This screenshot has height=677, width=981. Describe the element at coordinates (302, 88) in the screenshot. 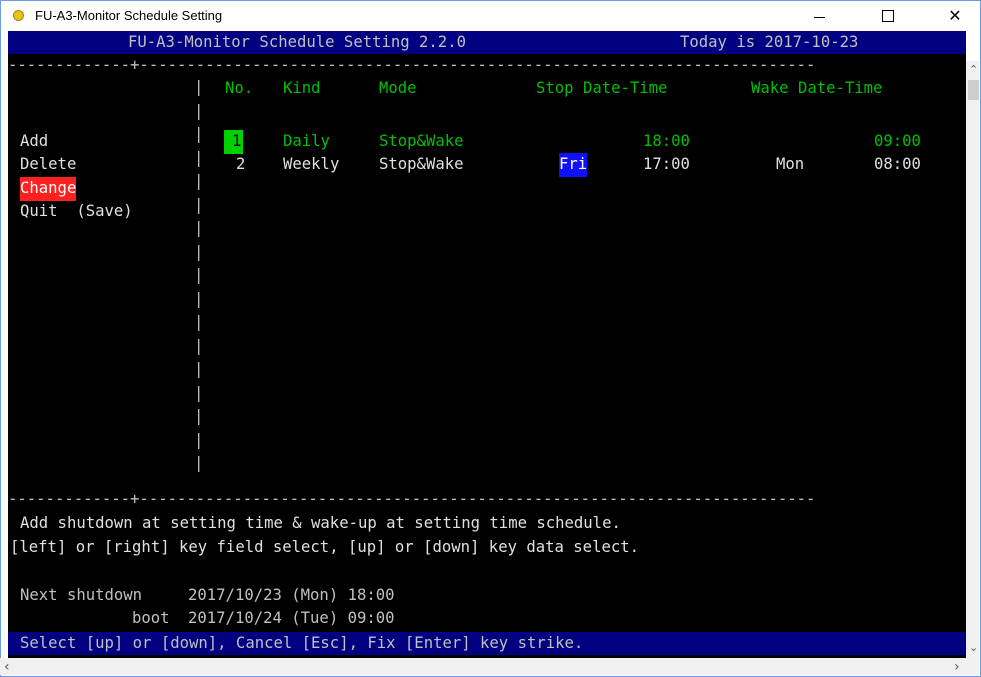

I see `col-header-kind: Kind` at that location.